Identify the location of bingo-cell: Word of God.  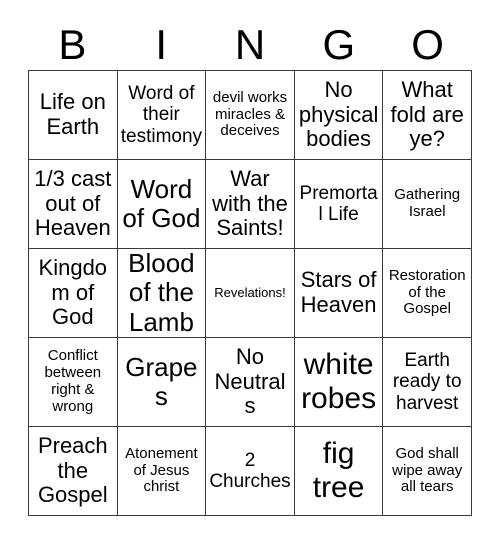
(162, 204).